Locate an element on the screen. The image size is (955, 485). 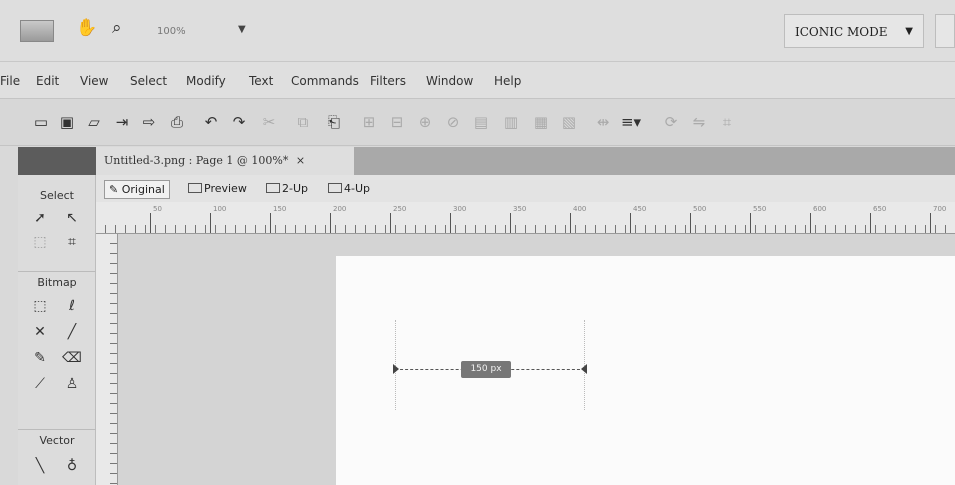
ruler-label: 600 is located at coordinates (820, 209).